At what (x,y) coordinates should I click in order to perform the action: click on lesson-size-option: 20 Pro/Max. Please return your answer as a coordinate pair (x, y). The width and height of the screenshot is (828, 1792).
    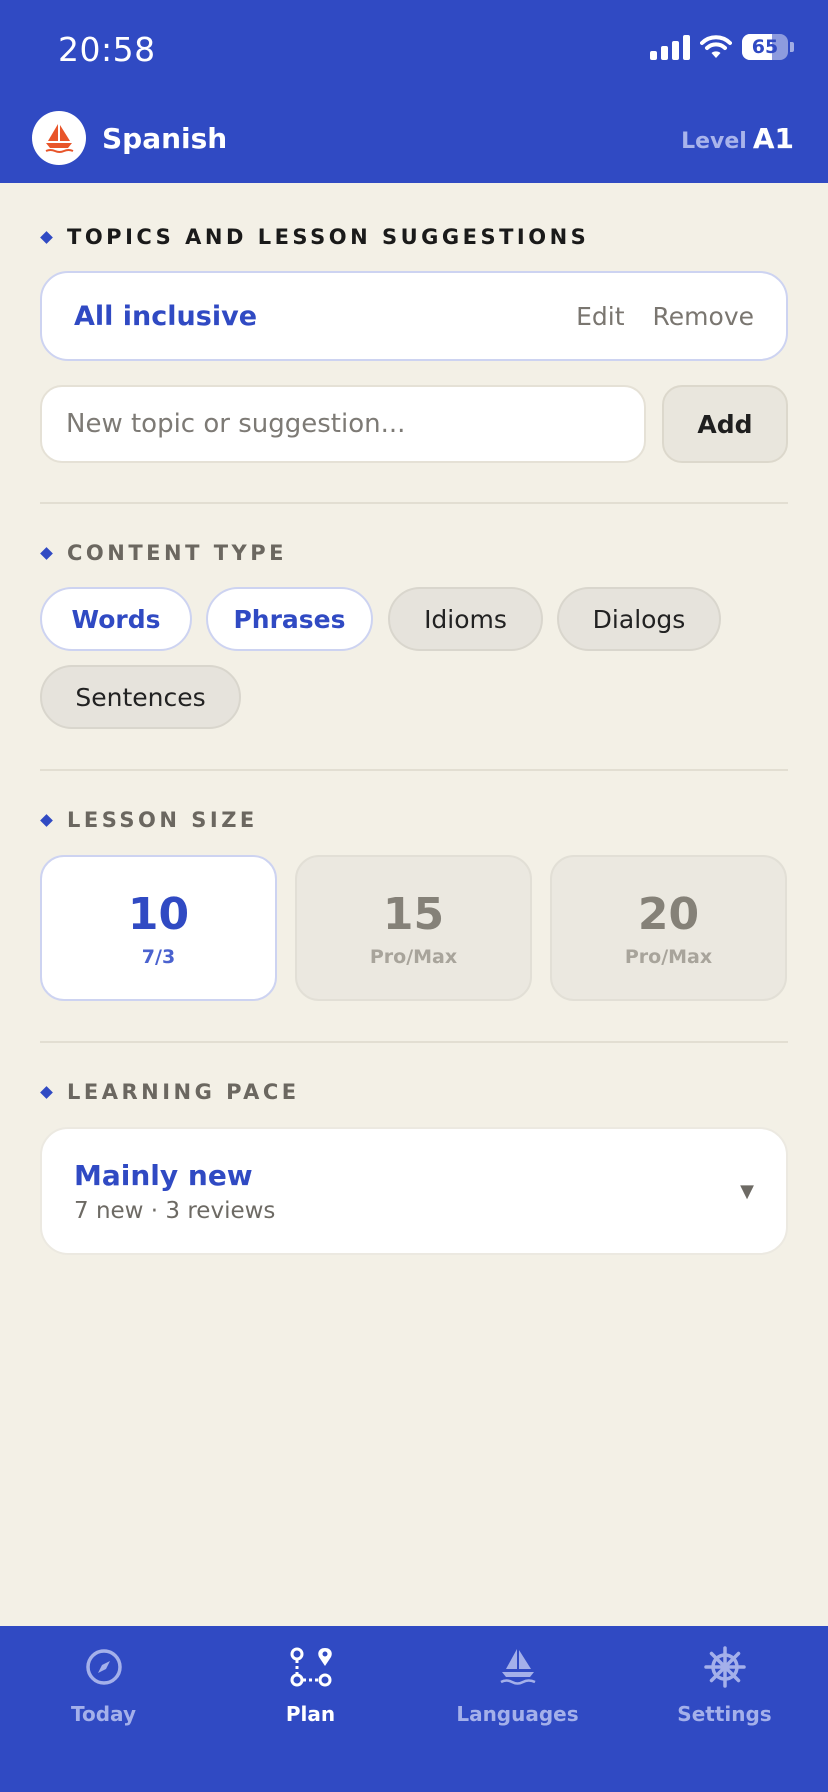
    Looking at the image, I should click on (668, 928).